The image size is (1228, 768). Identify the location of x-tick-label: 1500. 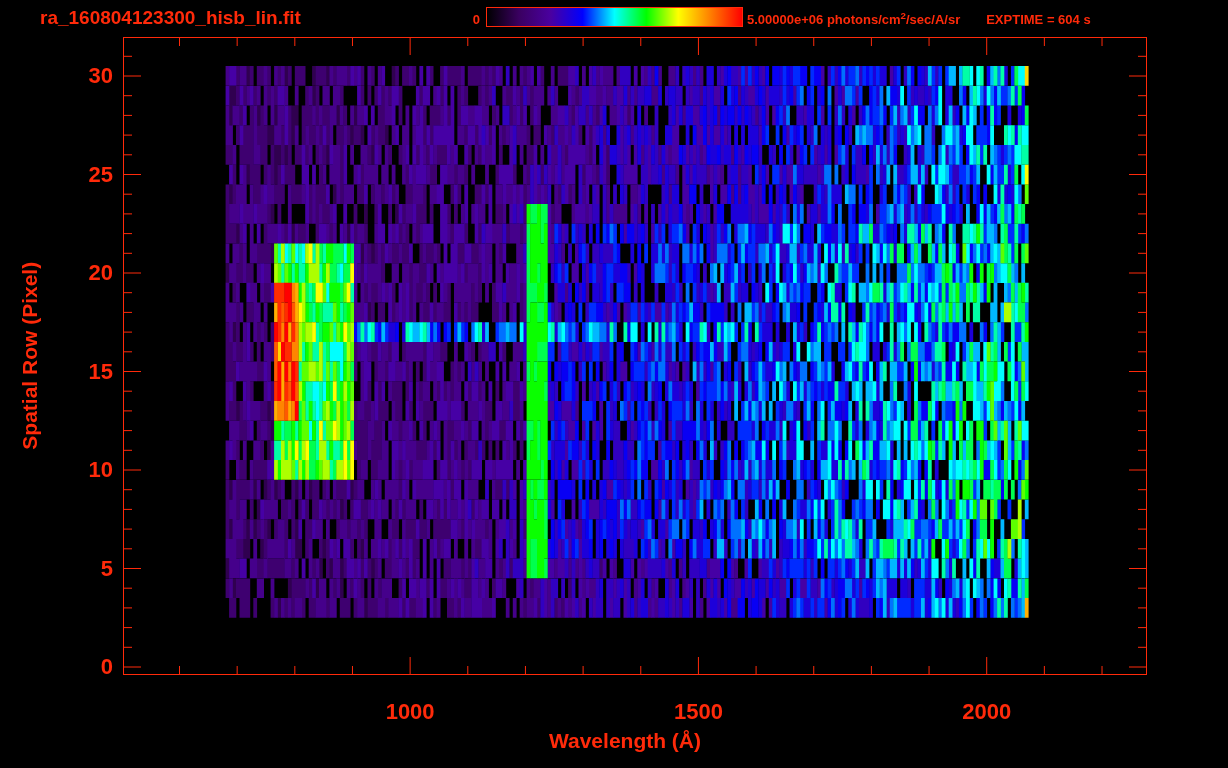
(698, 712).